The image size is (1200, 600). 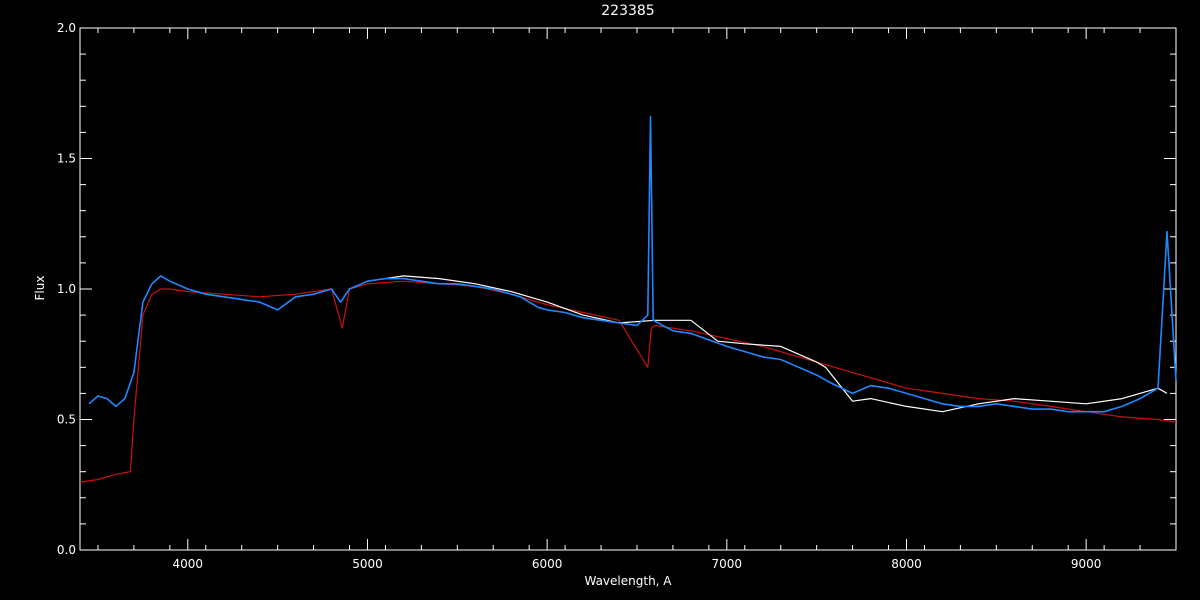 What do you see at coordinates (40, 288) in the screenshot?
I see `y-axis-label: Flux` at bounding box center [40, 288].